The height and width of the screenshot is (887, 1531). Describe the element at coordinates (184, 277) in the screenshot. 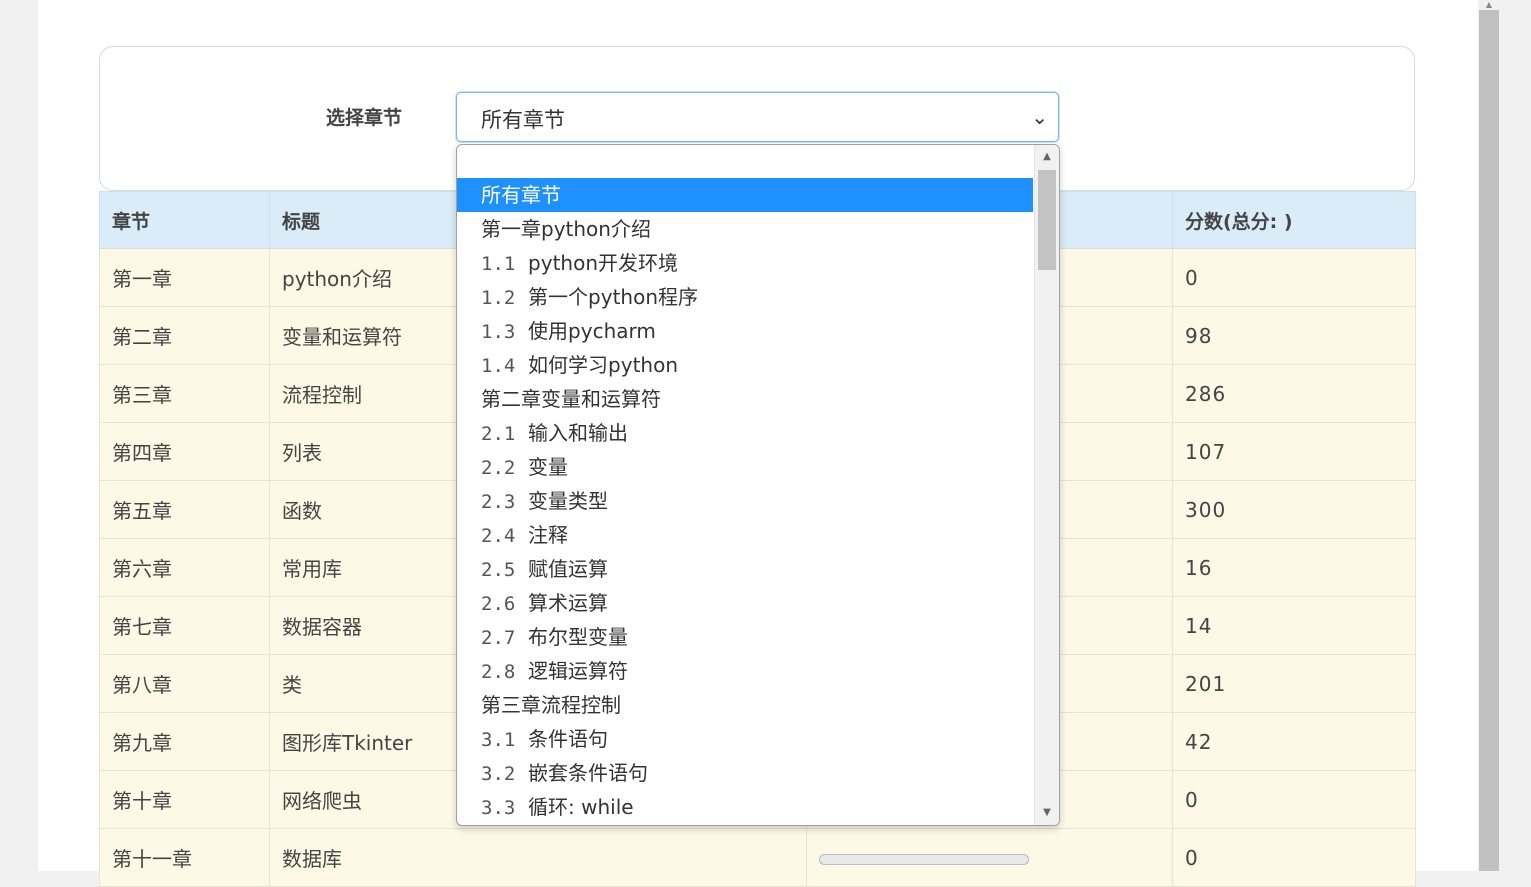

I see `chapter-cell: 第一章` at that location.